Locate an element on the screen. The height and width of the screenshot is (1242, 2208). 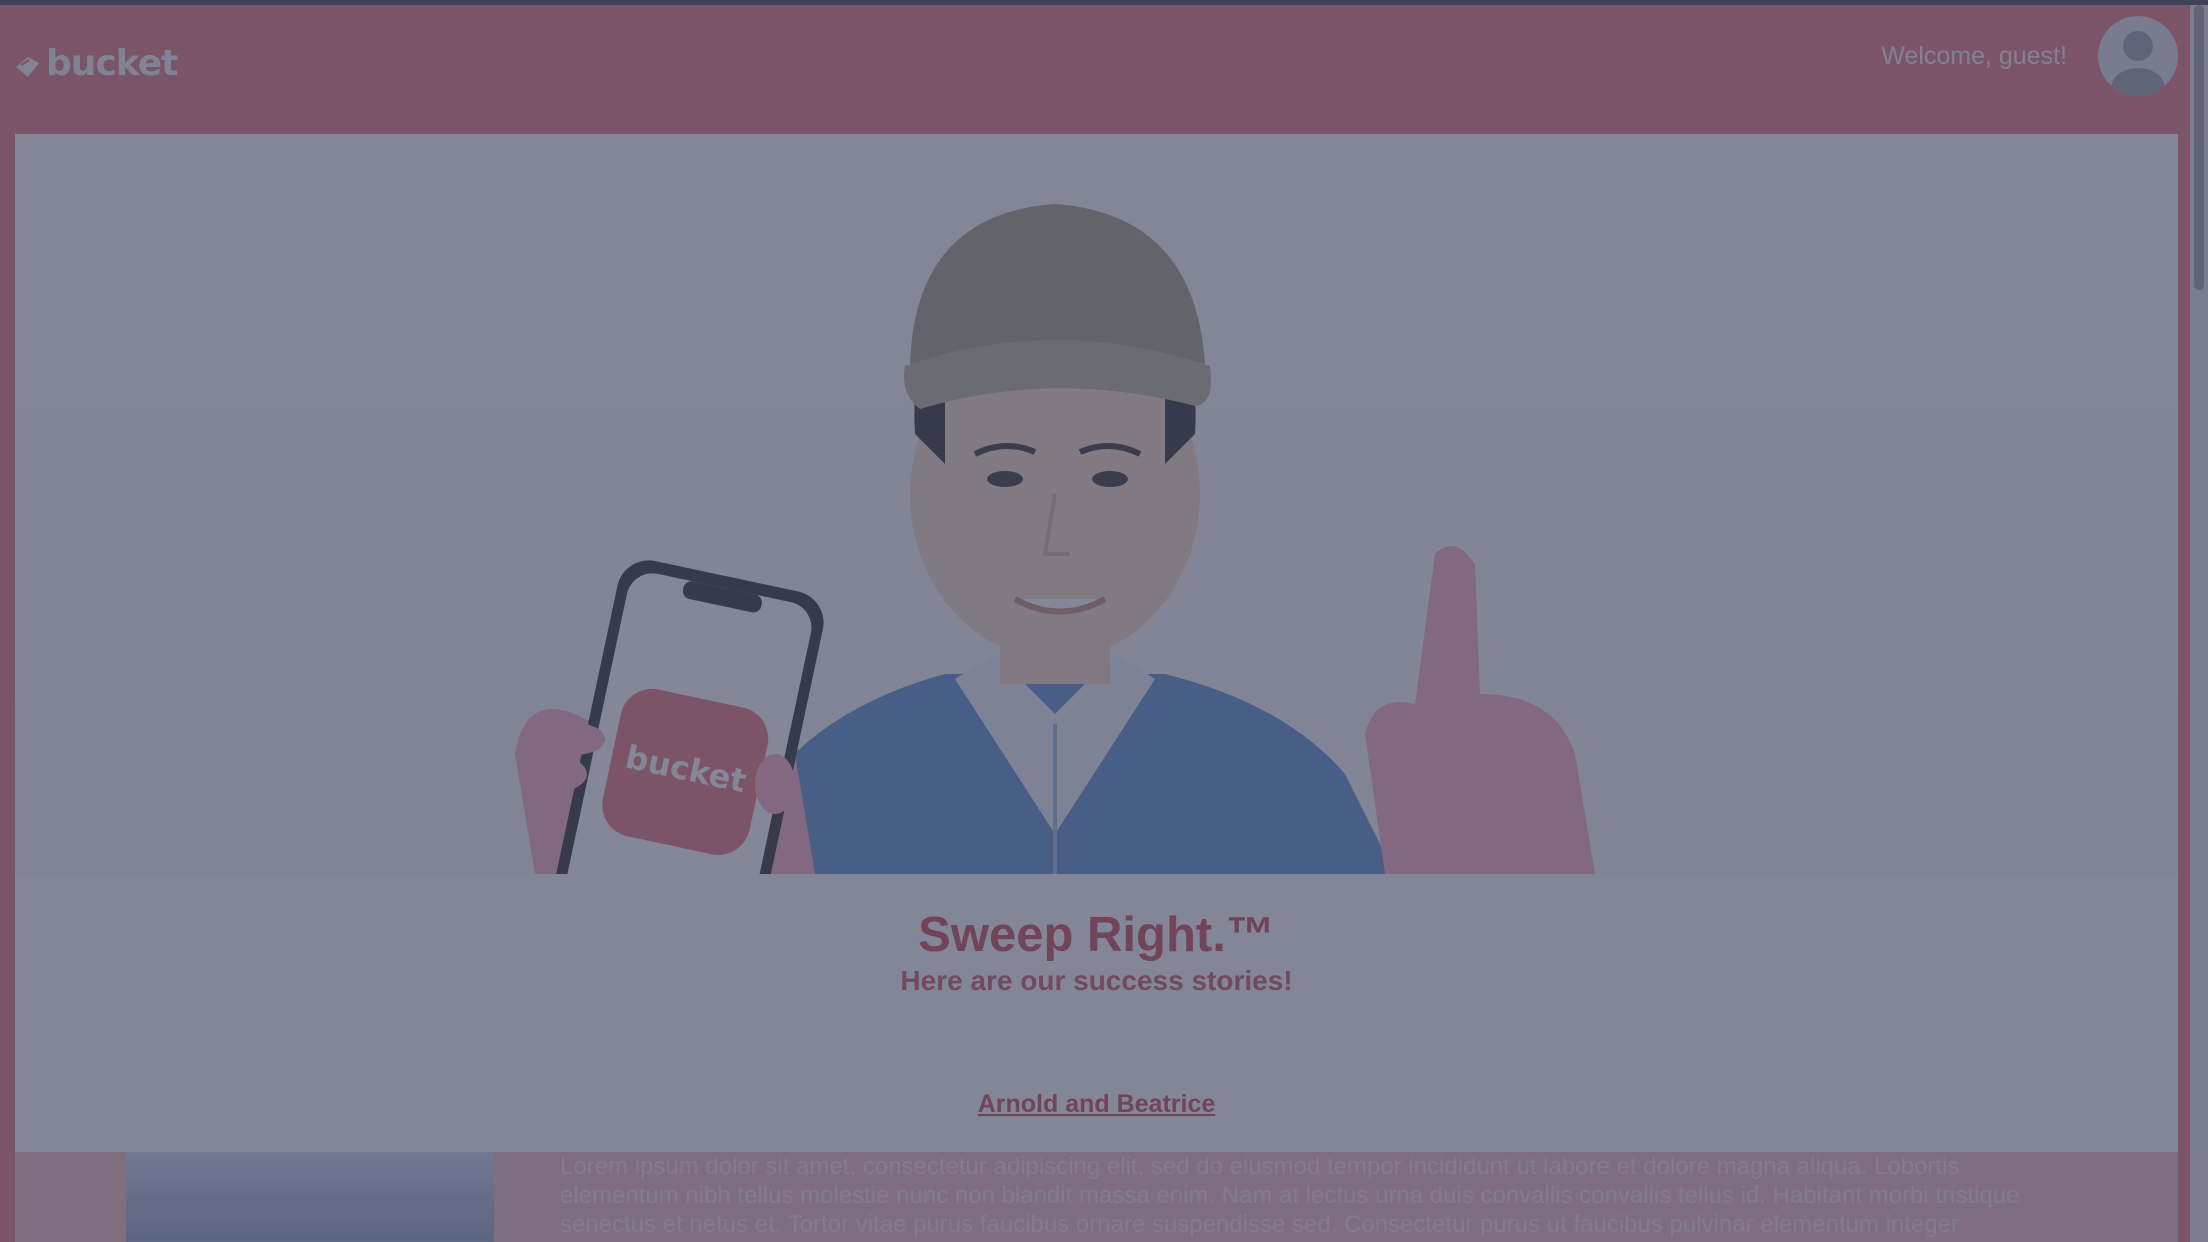
brand-logo: bucket is located at coordinates (95, 63).